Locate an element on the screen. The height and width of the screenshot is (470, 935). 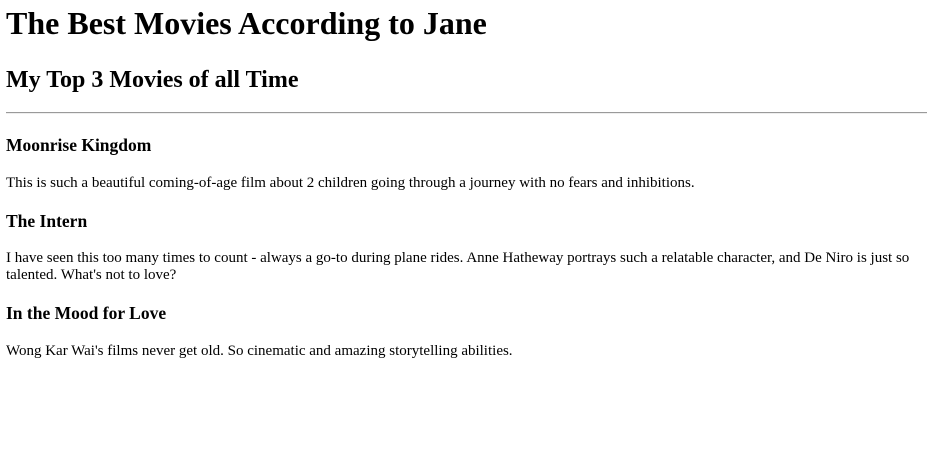
movie-title: Moonrise Kingdom is located at coordinates (79, 145).